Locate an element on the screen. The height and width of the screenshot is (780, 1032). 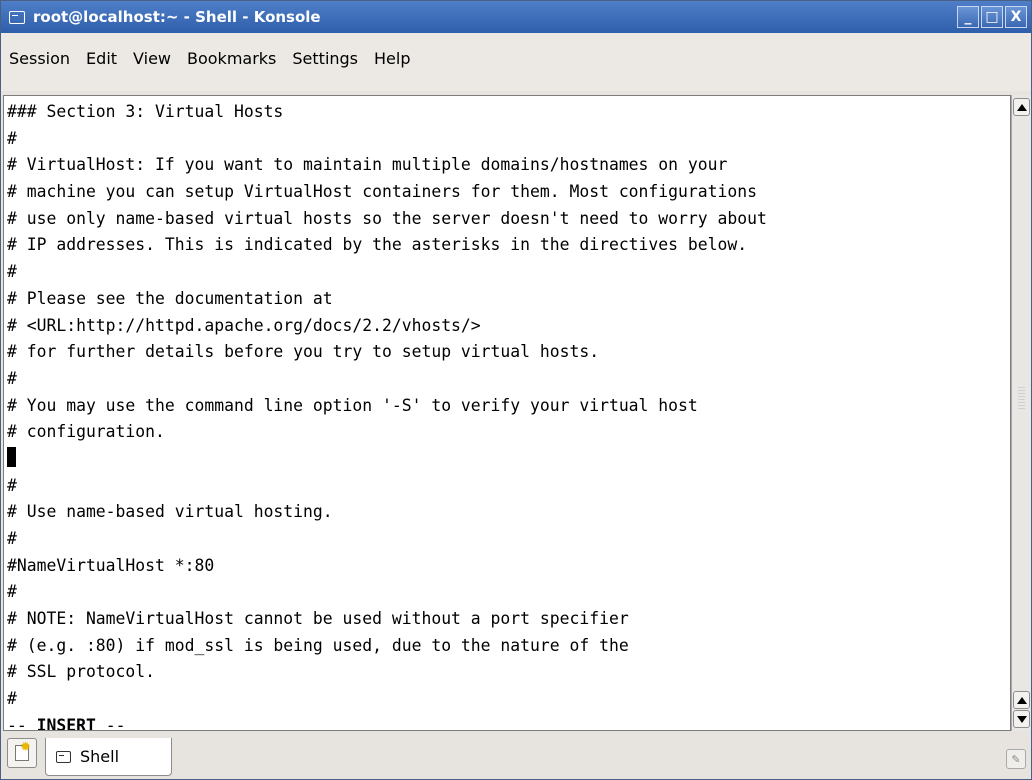
scroll-up-button is located at coordinates (1021, 107).